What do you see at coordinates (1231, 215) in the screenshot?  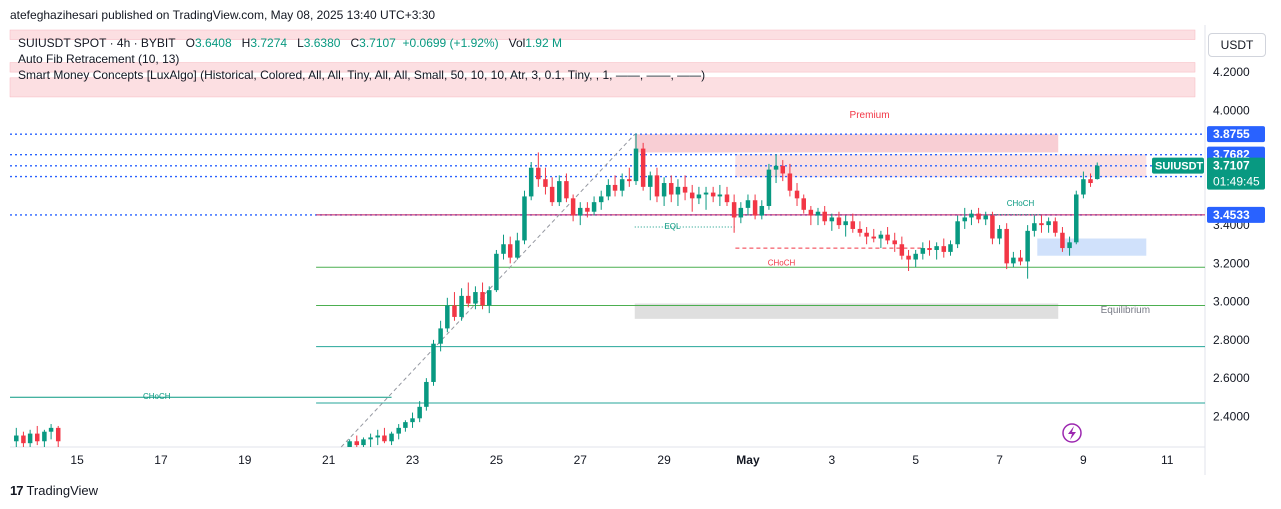 I see `price-label-text: 3.4533` at bounding box center [1231, 215].